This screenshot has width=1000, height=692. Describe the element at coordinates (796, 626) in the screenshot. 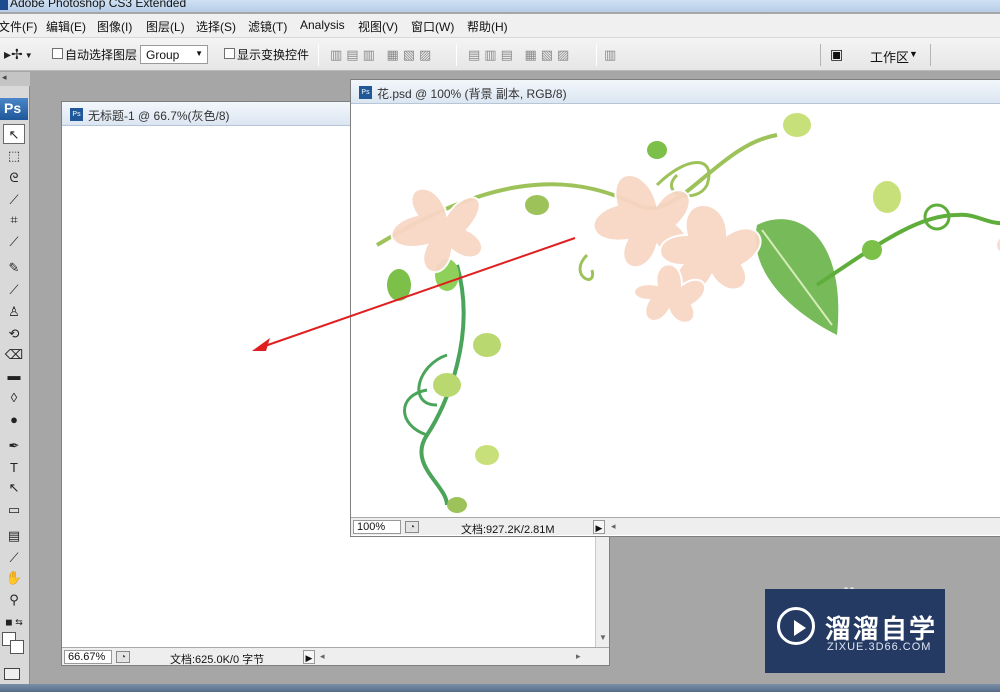

I see `play-icon` at that location.